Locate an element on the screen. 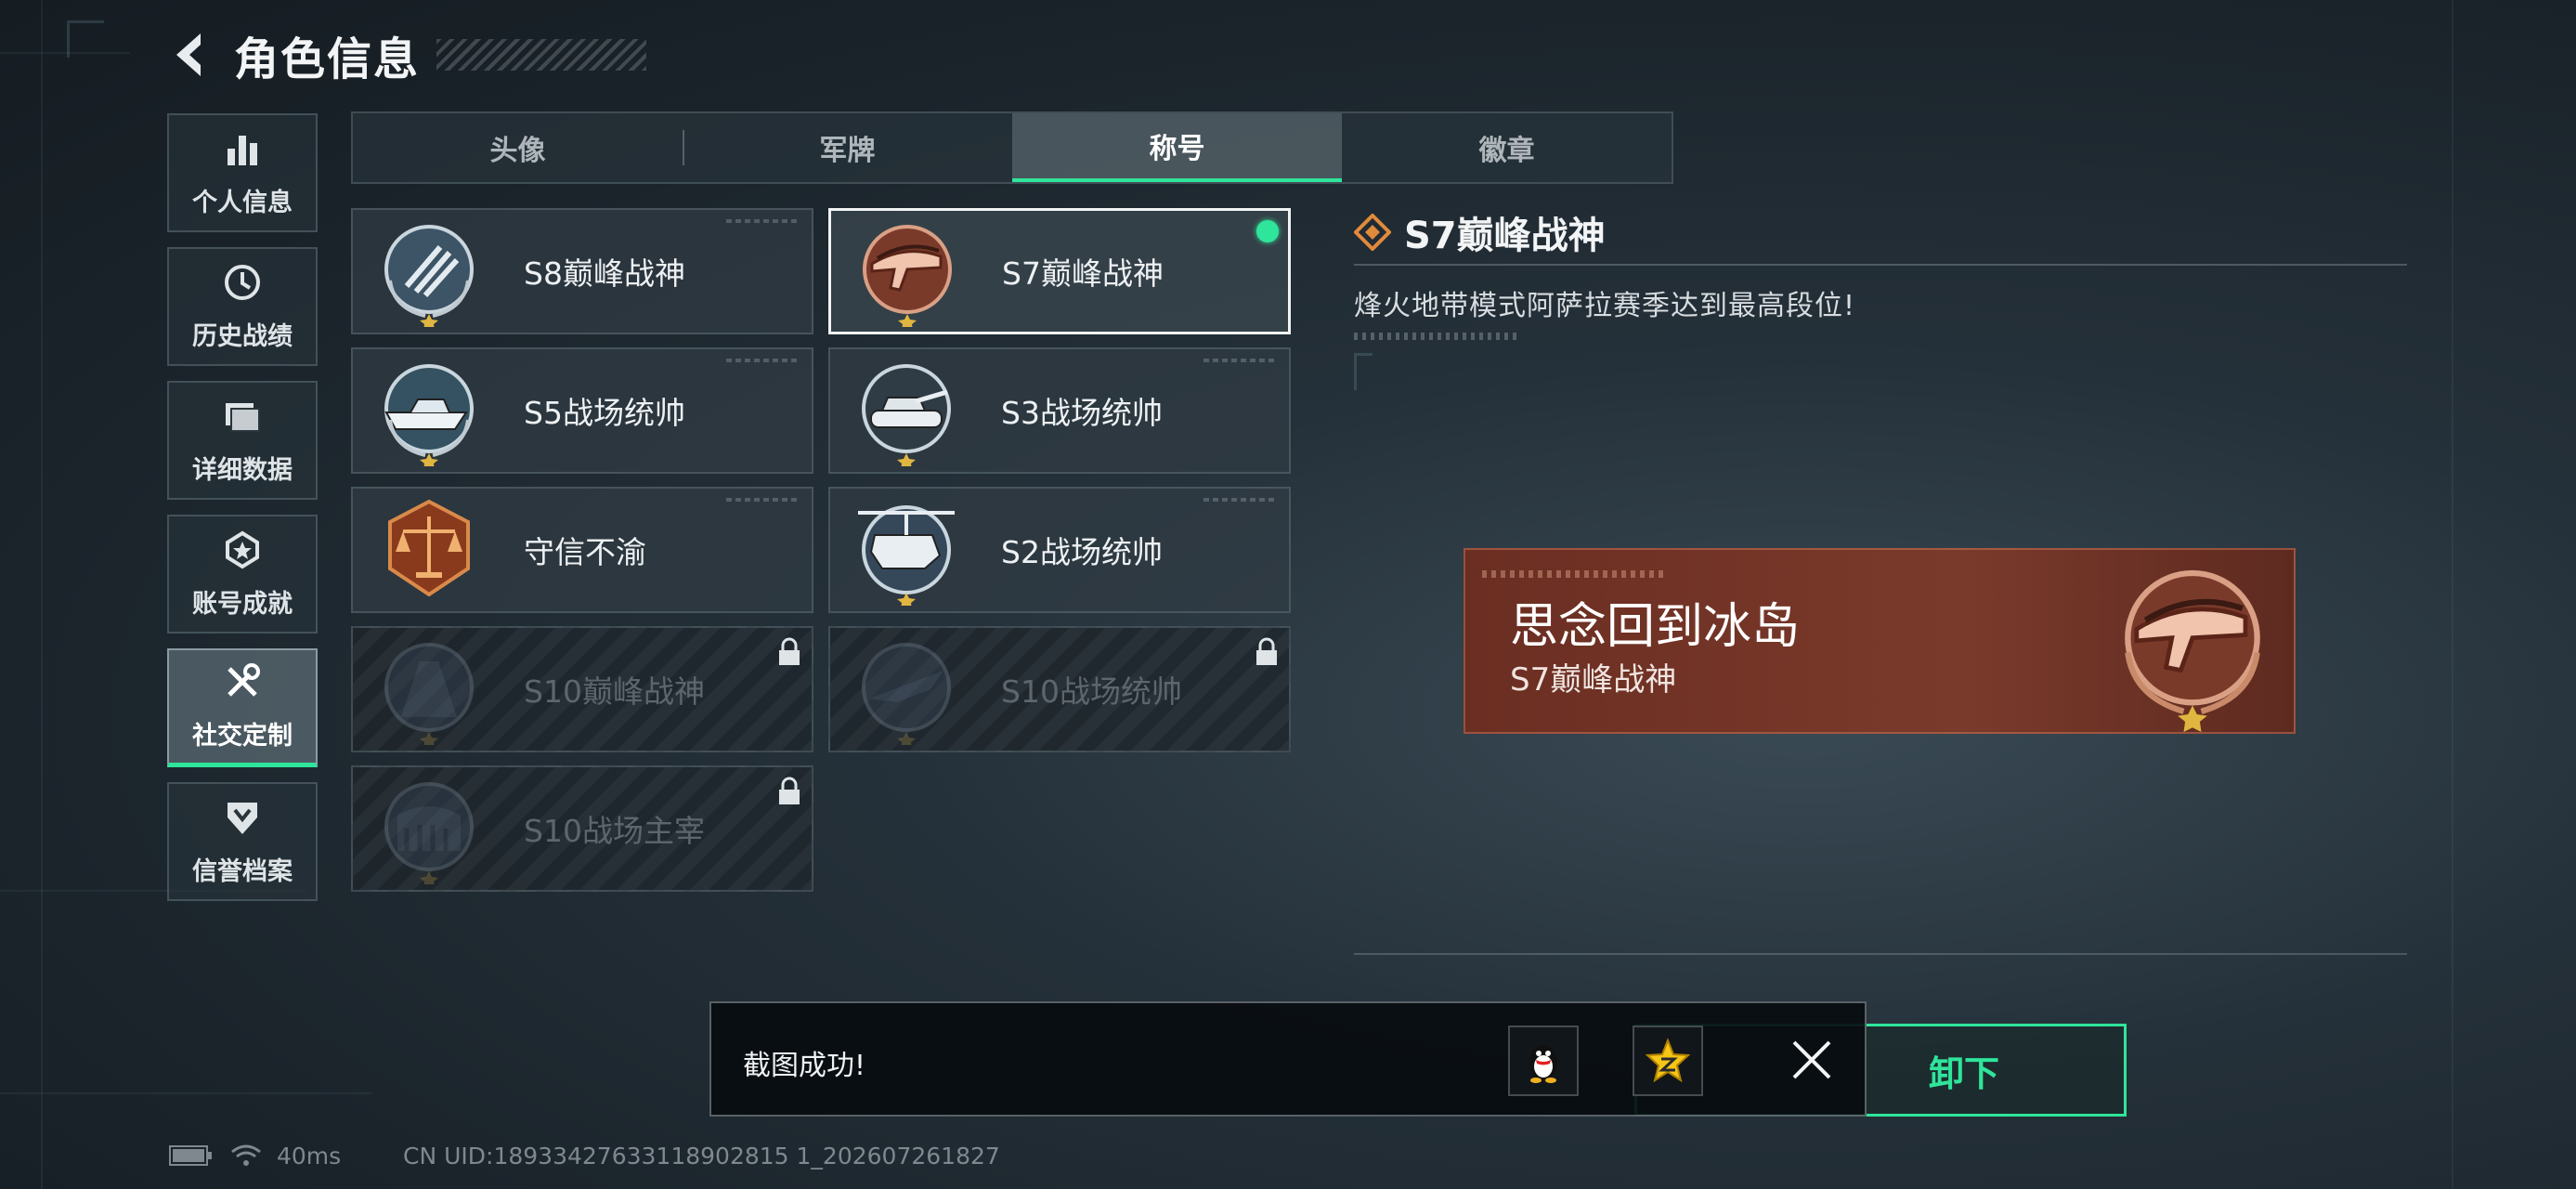 This screenshot has height=1189, width=2576. tools-icon is located at coordinates (243, 681).